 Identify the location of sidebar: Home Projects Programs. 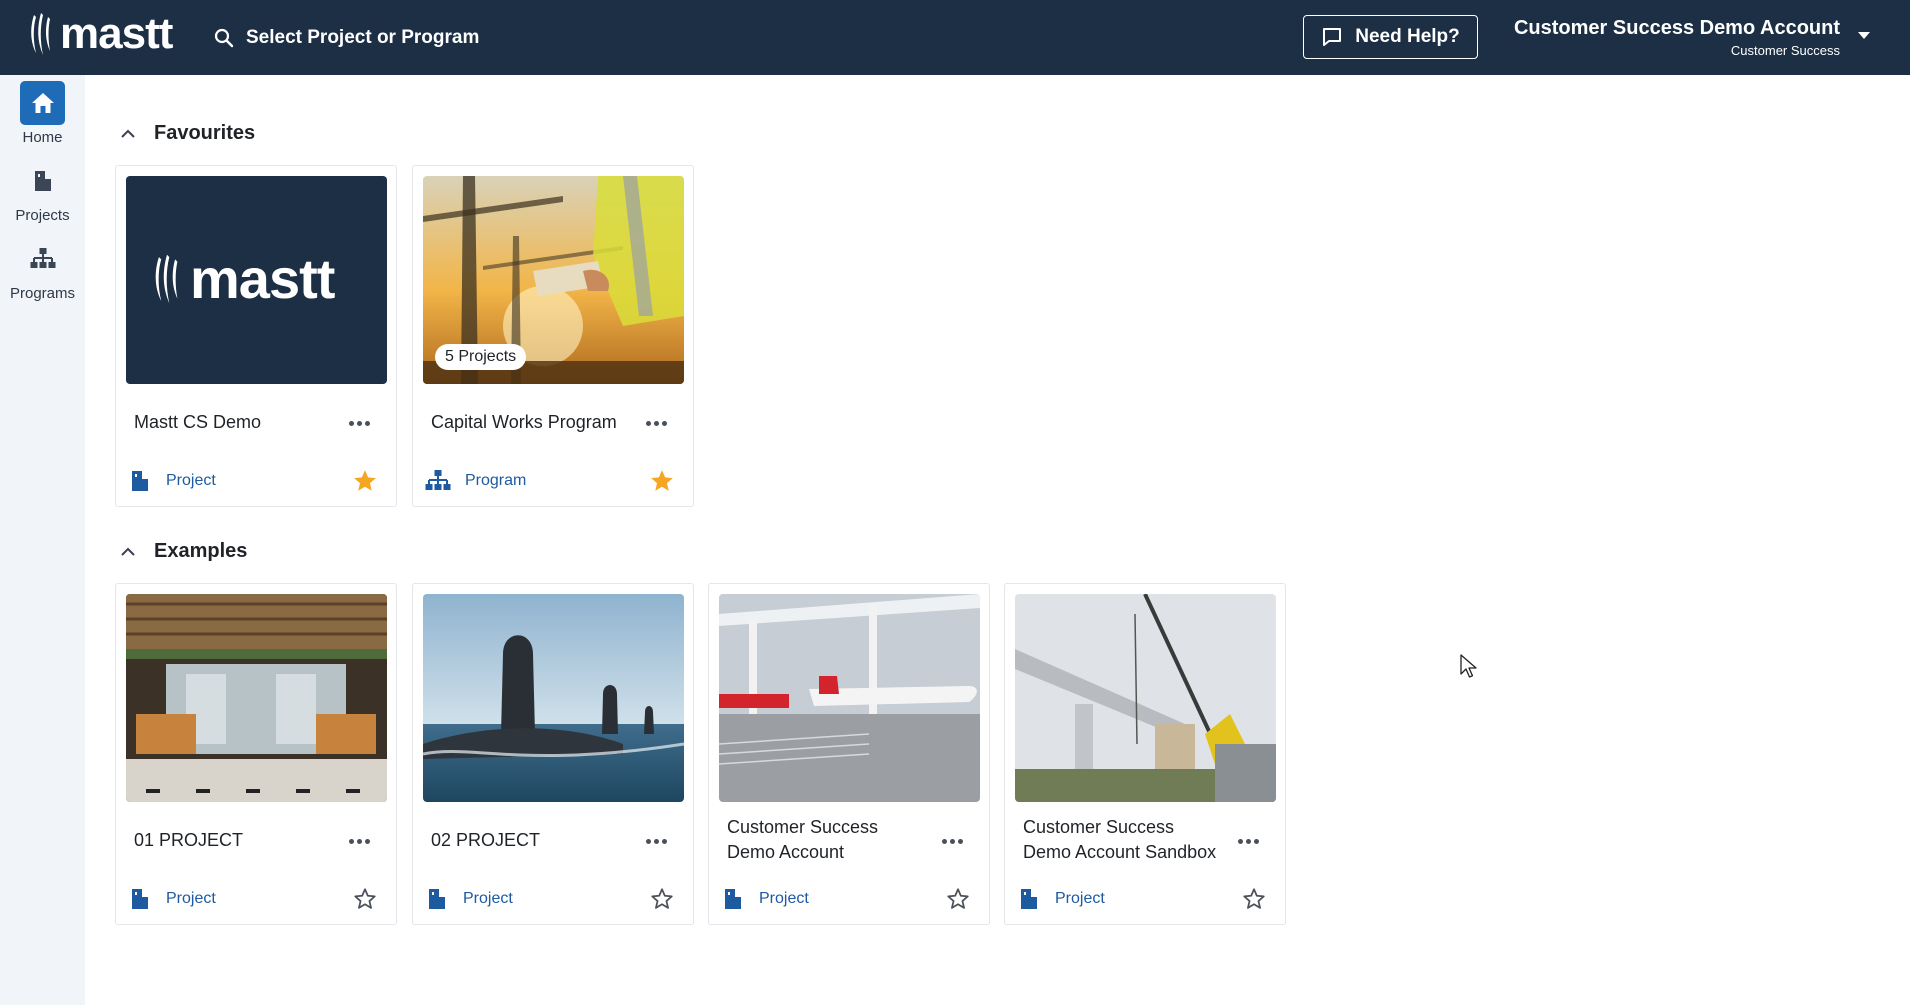
(42, 540).